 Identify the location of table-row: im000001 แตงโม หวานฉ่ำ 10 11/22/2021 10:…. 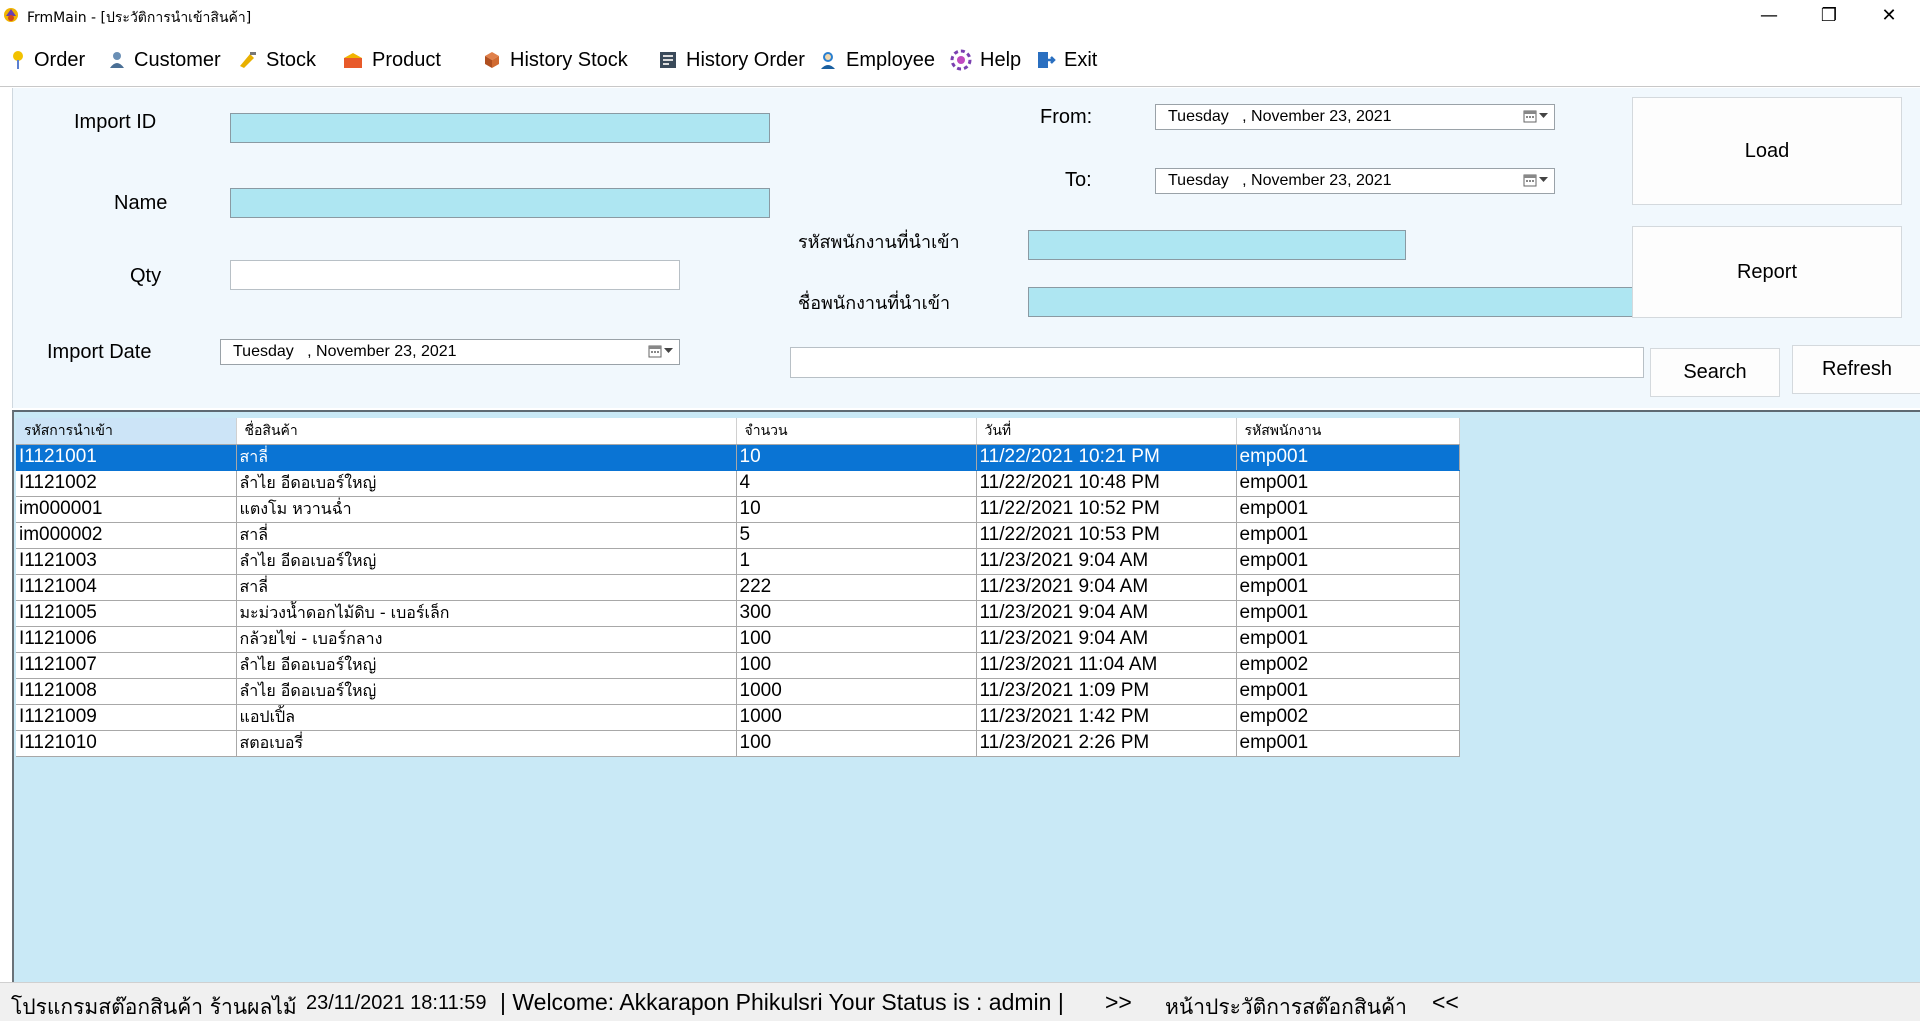
(738, 509).